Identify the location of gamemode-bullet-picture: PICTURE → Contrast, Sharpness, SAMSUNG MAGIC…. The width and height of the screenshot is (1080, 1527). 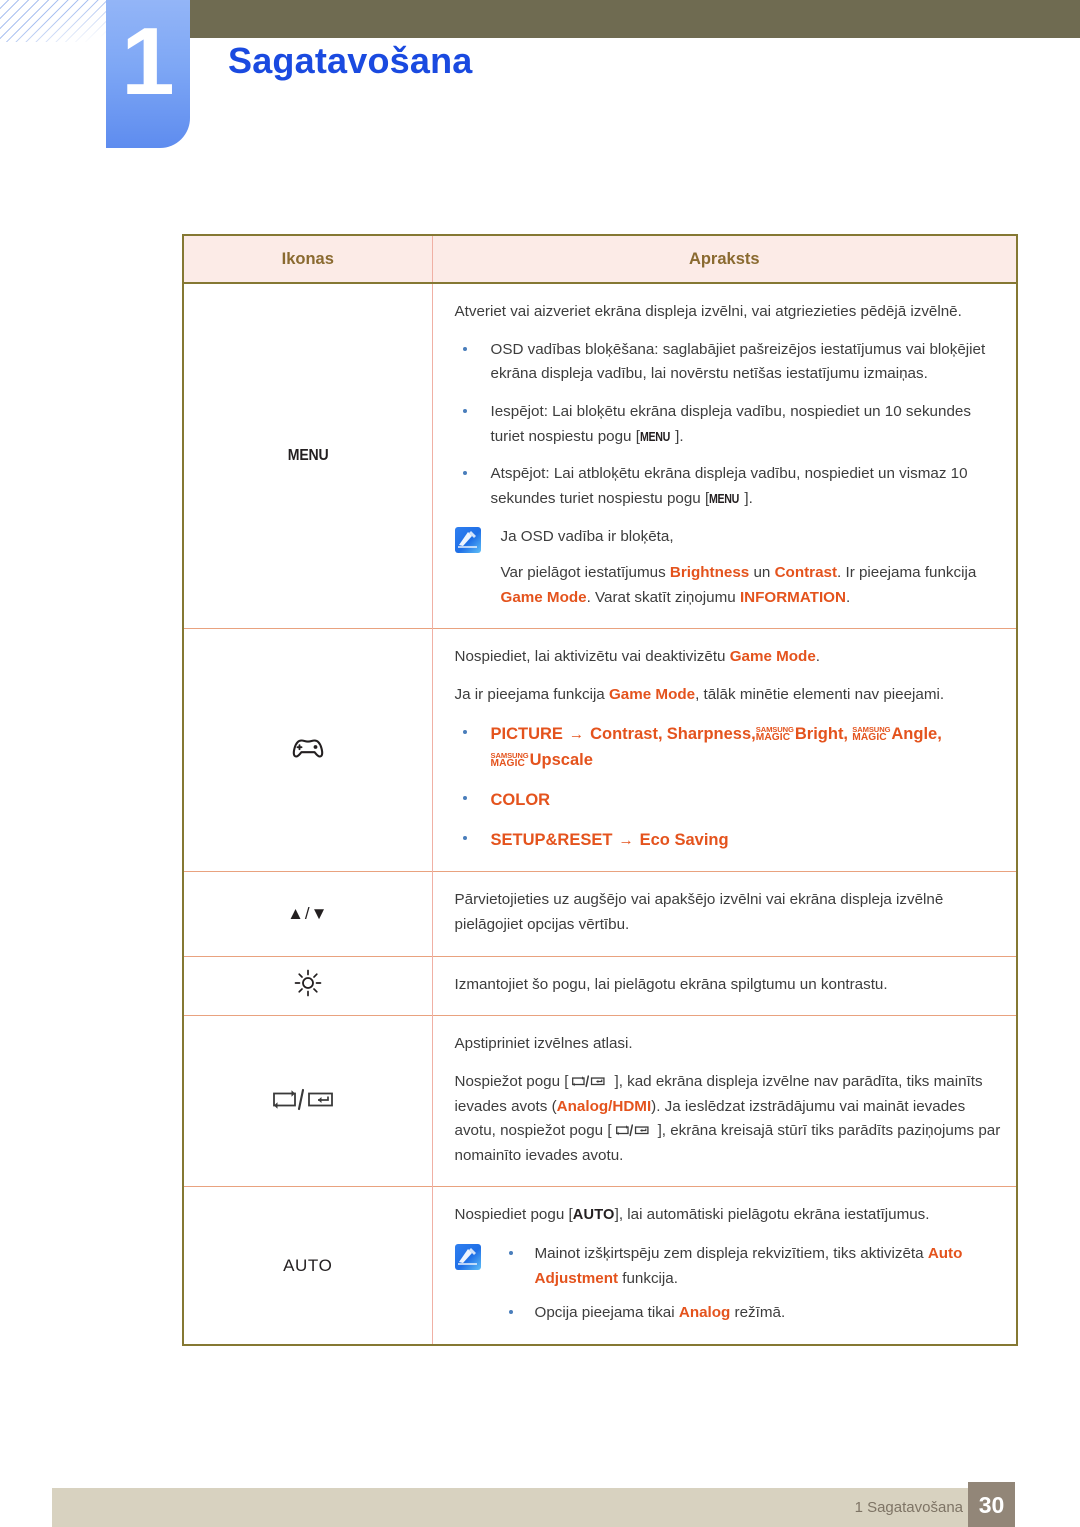
(729, 747).